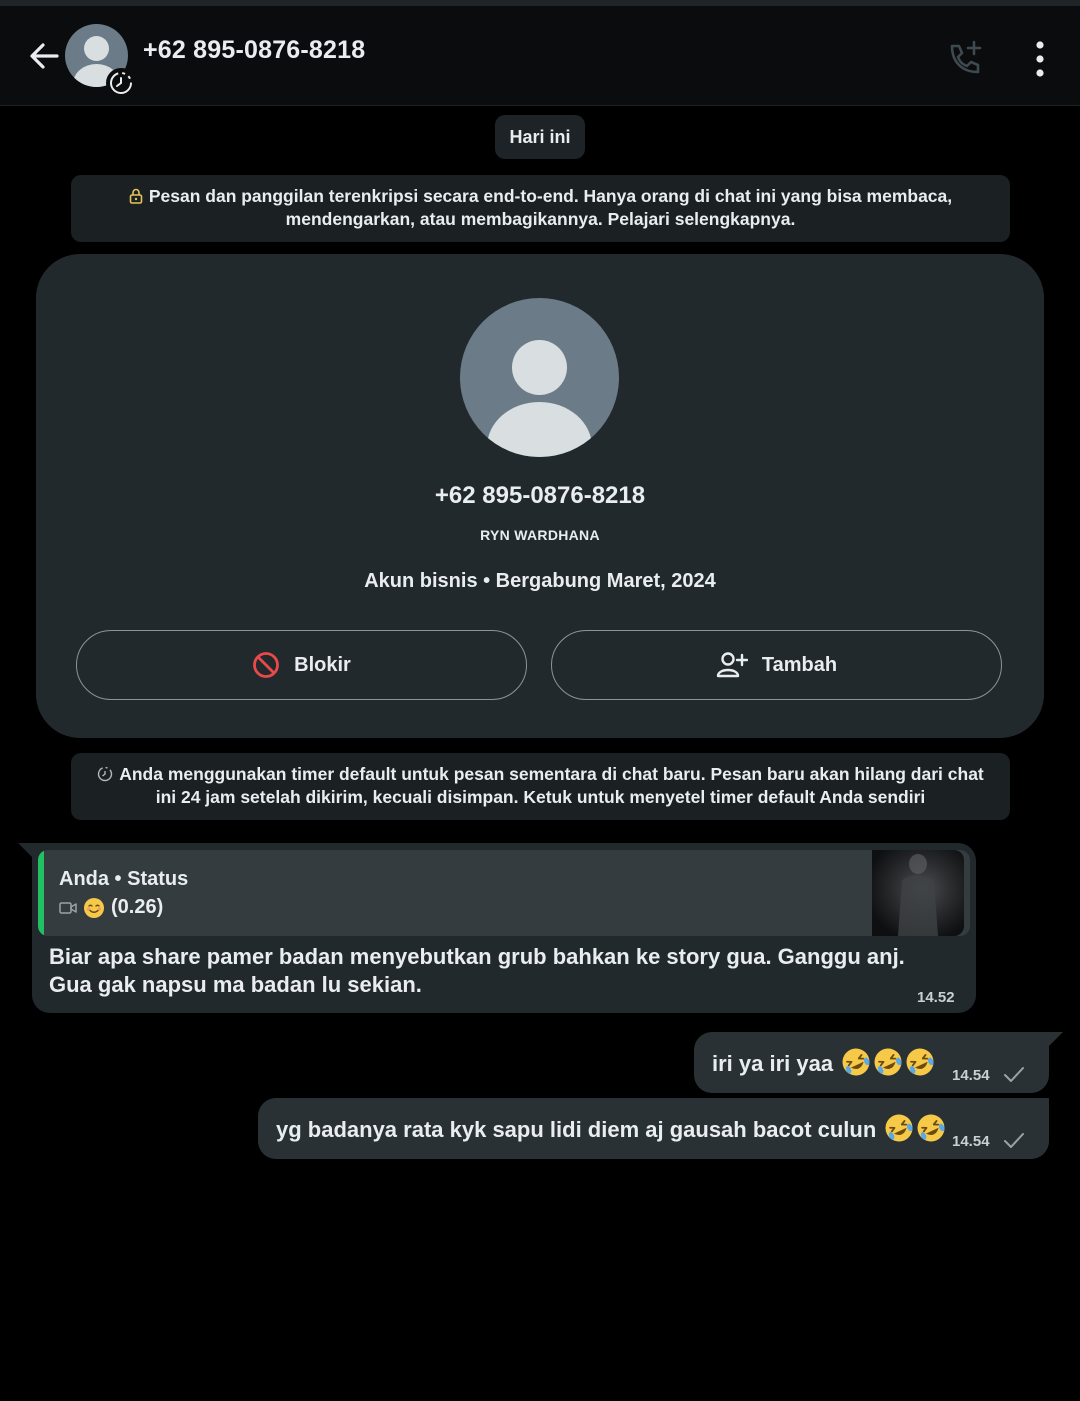 This screenshot has width=1080, height=1401. Describe the element at coordinates (136, 196) in the screenshot. I see `lock-icon` at that location.